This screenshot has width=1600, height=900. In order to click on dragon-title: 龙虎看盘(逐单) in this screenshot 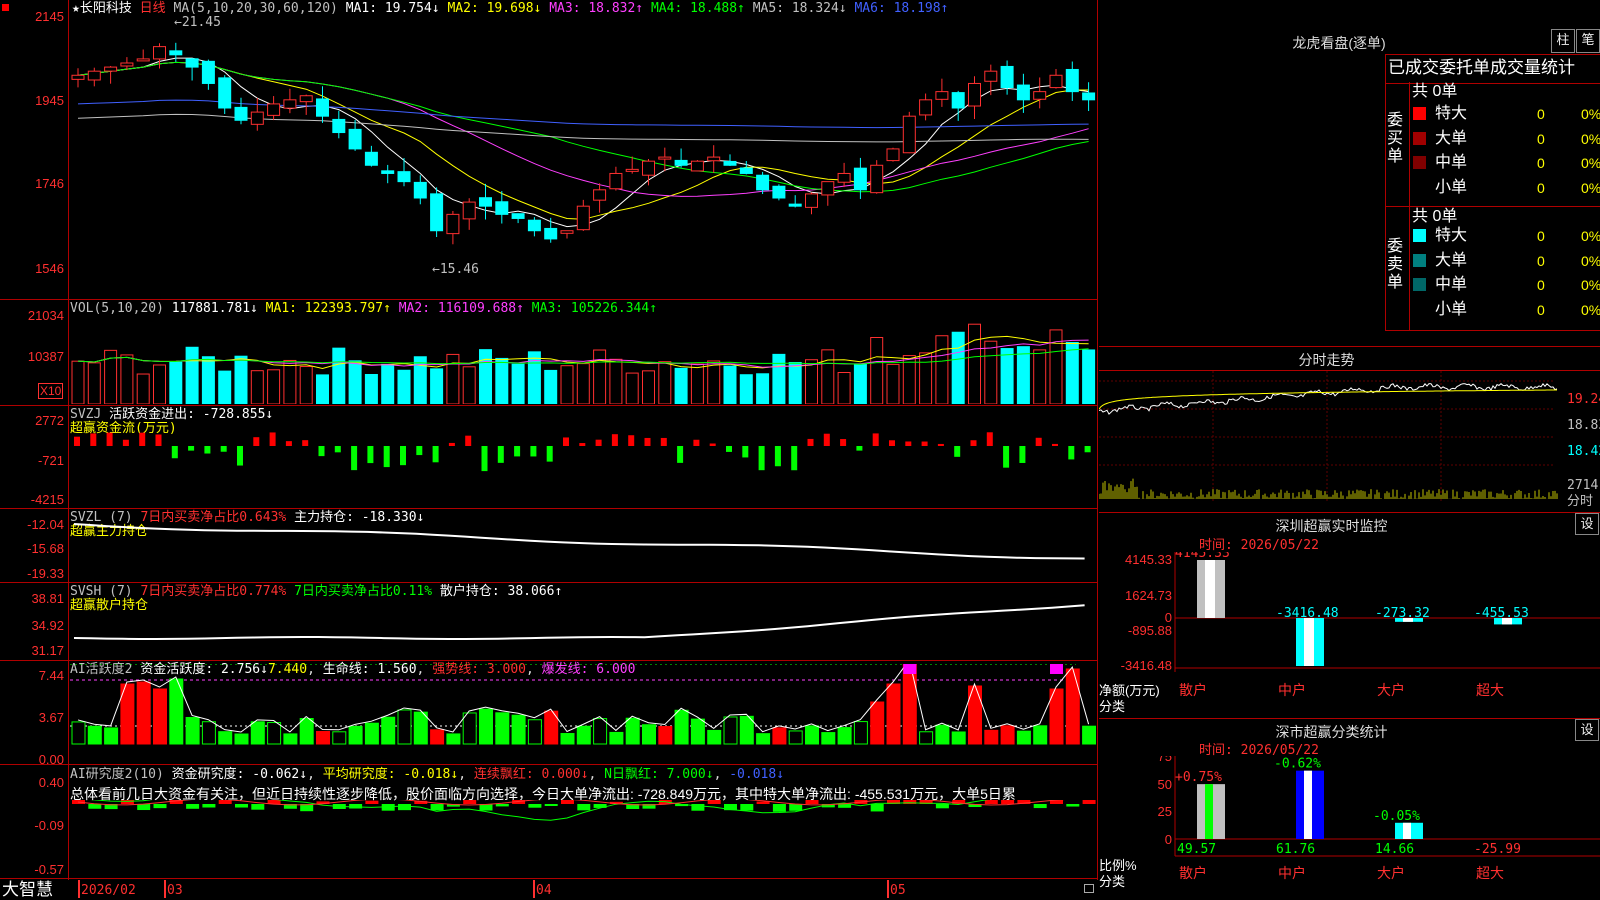, I will do `click(1339, 43)`.